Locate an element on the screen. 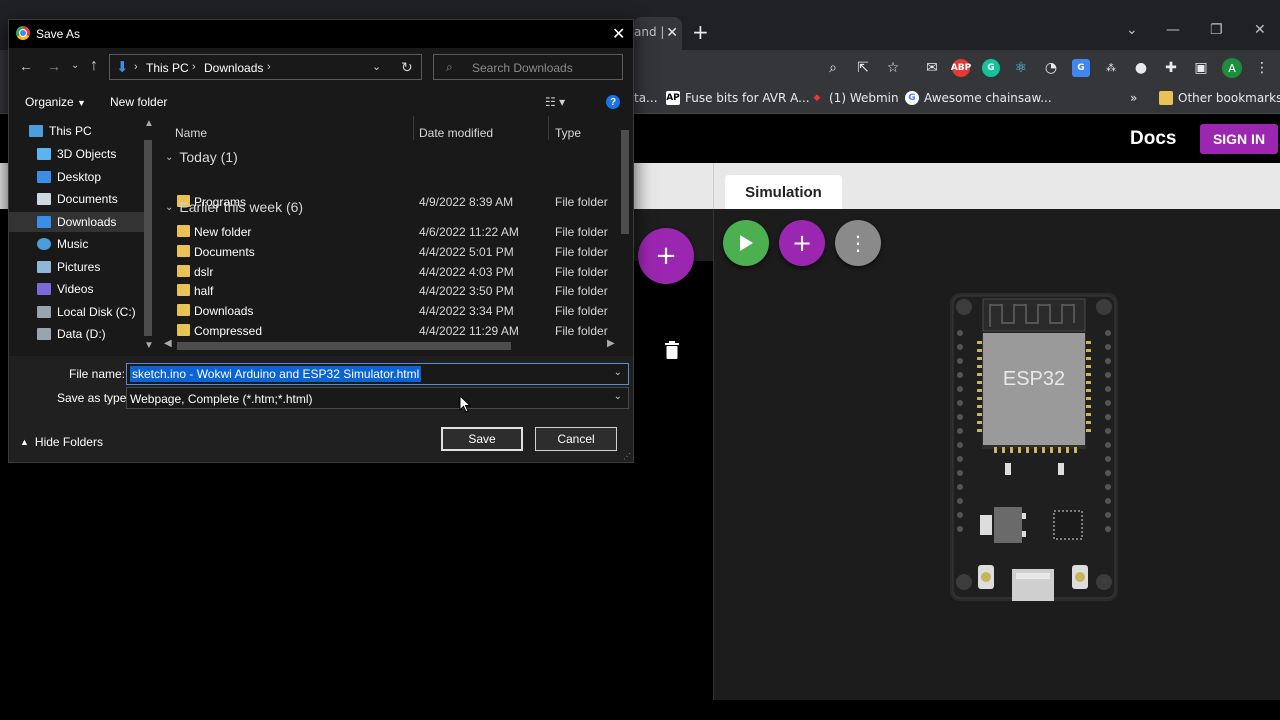  ap-icon: AP is located at coordinates (673, 98).